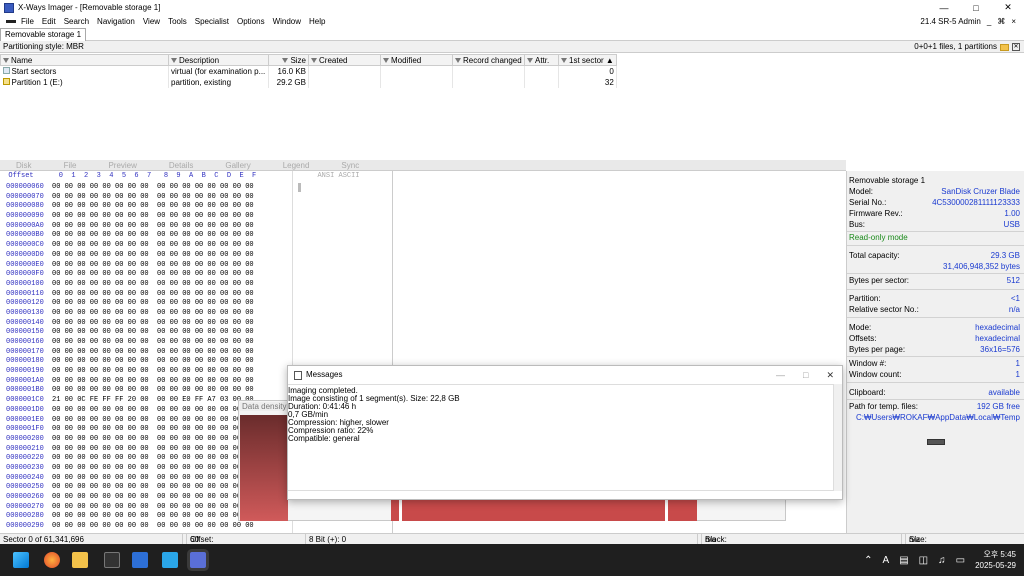  Describe the element at coordinates (52, 560) in the screenshot. I see `firefox-icon` at that location.